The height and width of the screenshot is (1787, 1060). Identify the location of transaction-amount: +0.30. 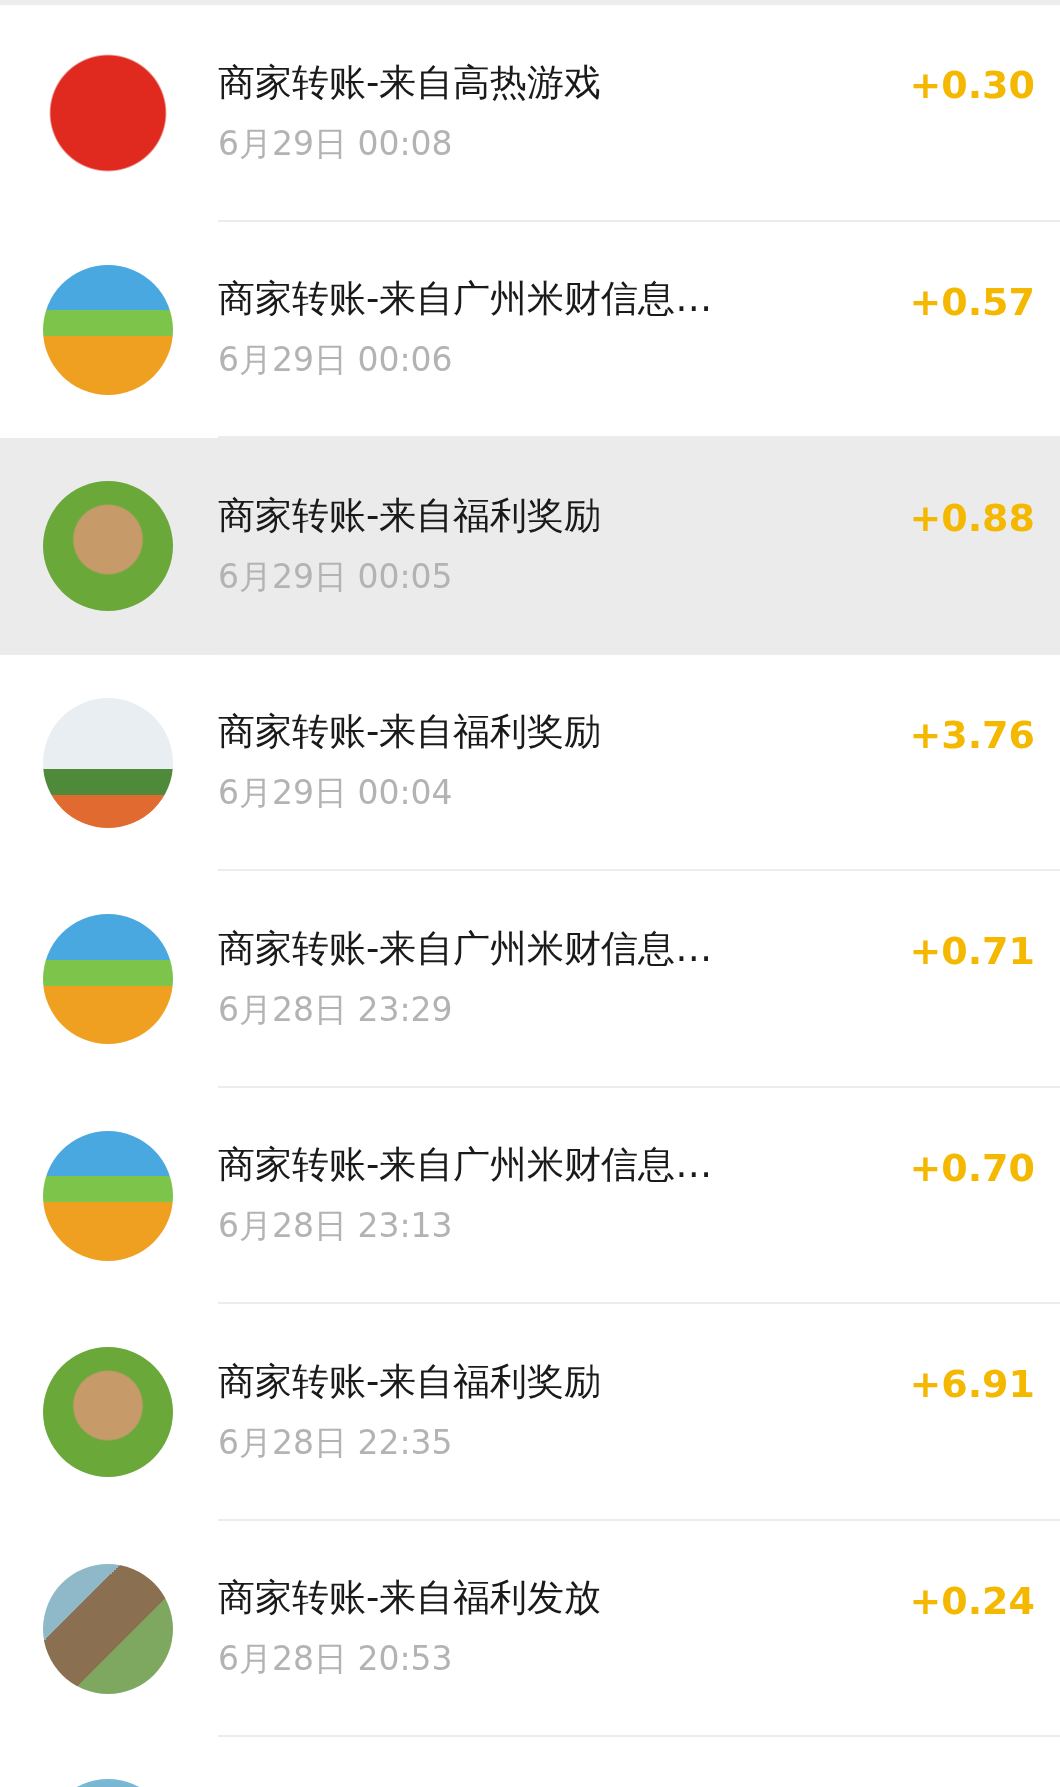
(972, 85).